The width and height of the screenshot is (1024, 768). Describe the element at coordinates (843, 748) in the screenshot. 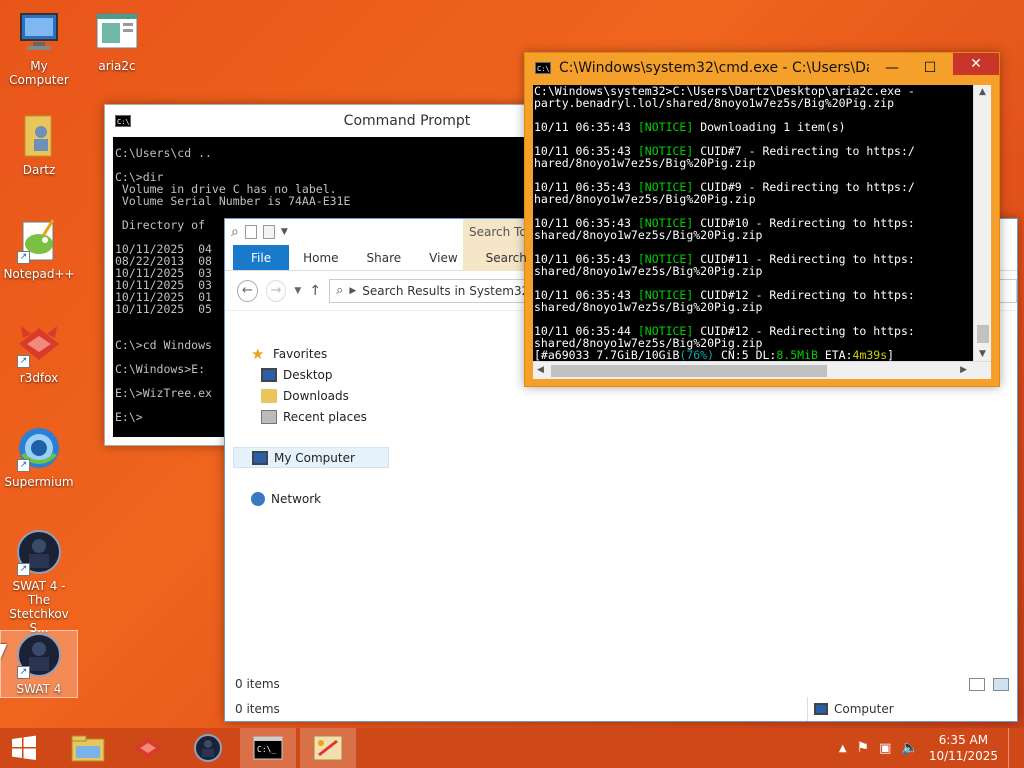

I see `show-hidden-icons-icon: ▲` at that location.